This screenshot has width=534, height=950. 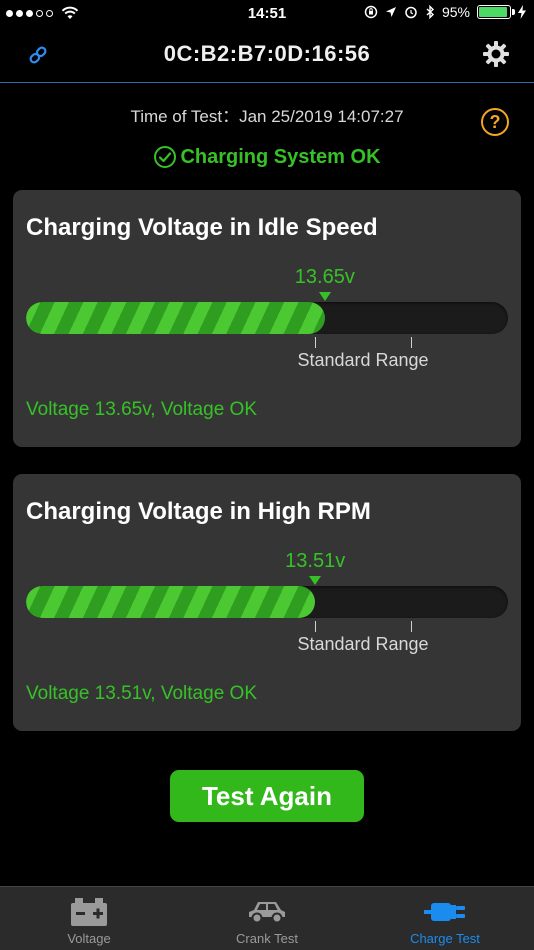 I want to click on tab-label: Charge Test, so click(x=445, y=938).